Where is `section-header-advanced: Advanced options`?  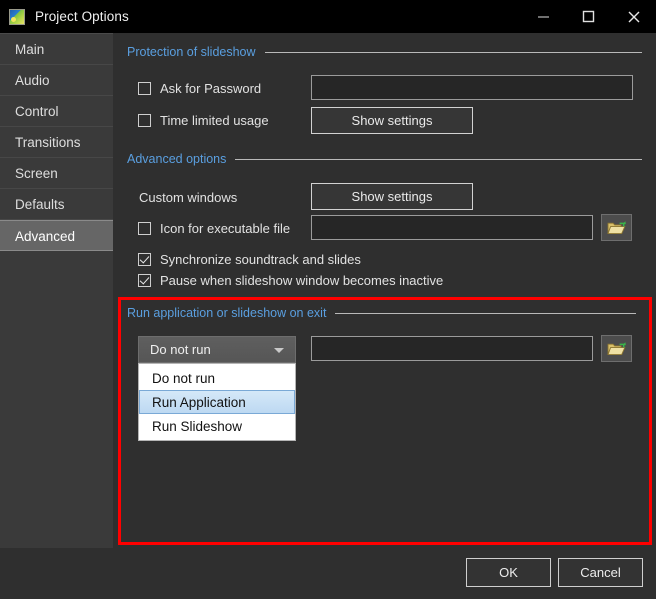
section-header-advanced: Advanced options is located at coordinates (384, 159).